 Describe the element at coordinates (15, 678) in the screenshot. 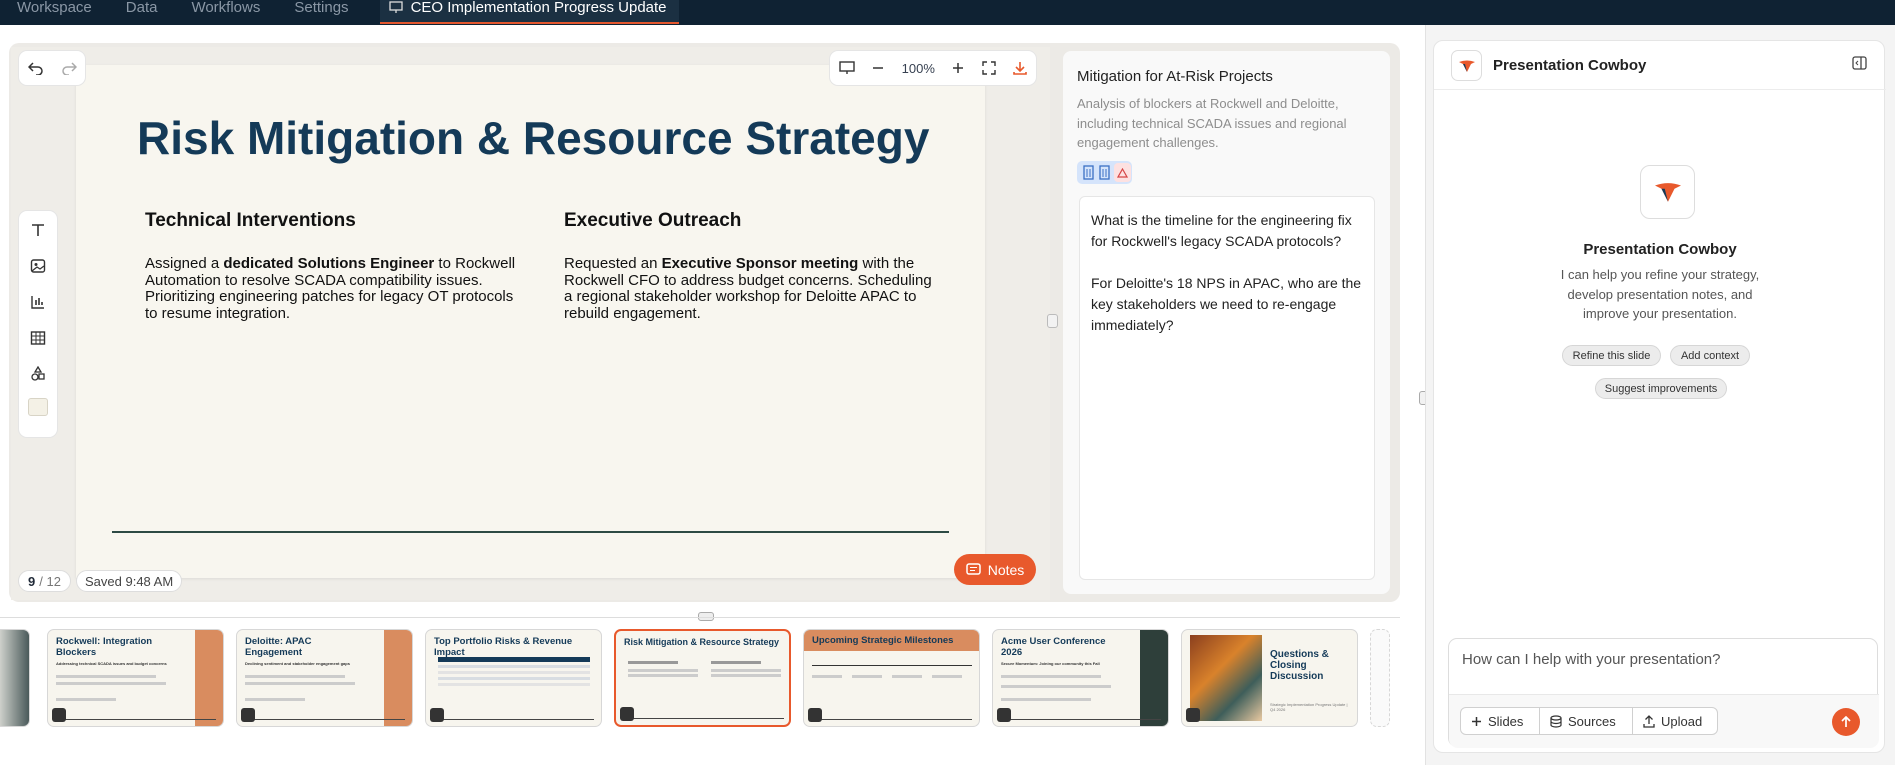

I see `slide-thumbnail-partial` at that location.